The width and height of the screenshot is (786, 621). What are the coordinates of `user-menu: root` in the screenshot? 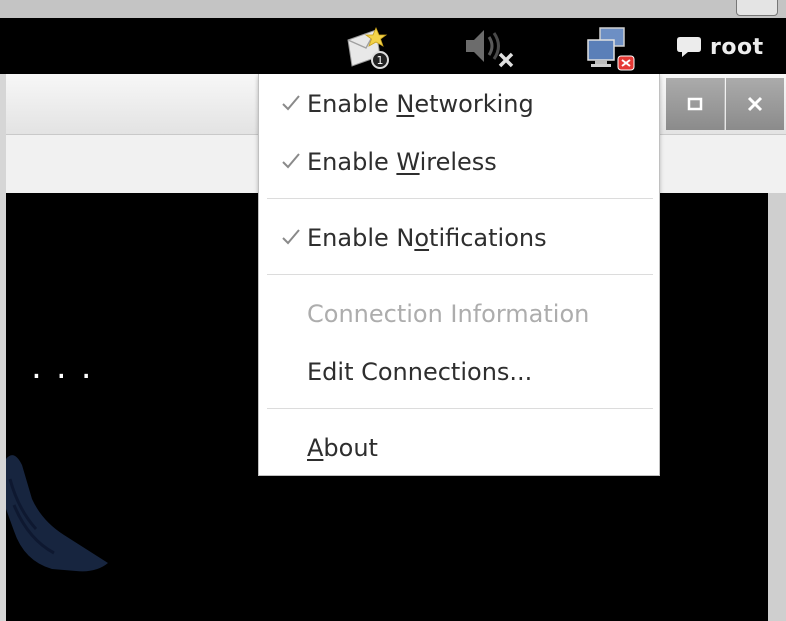 It's located at (720, 47).